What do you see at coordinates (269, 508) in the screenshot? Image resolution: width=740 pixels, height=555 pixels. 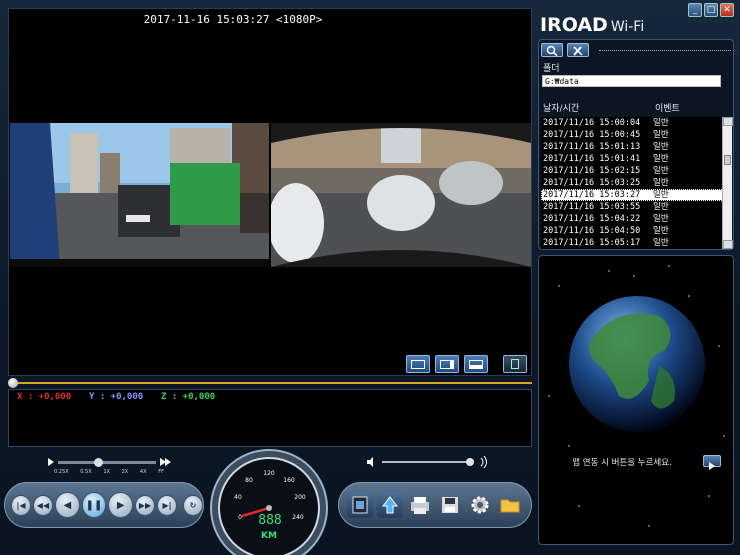 I see `gauge-hub` at bounding box center [269, 508].